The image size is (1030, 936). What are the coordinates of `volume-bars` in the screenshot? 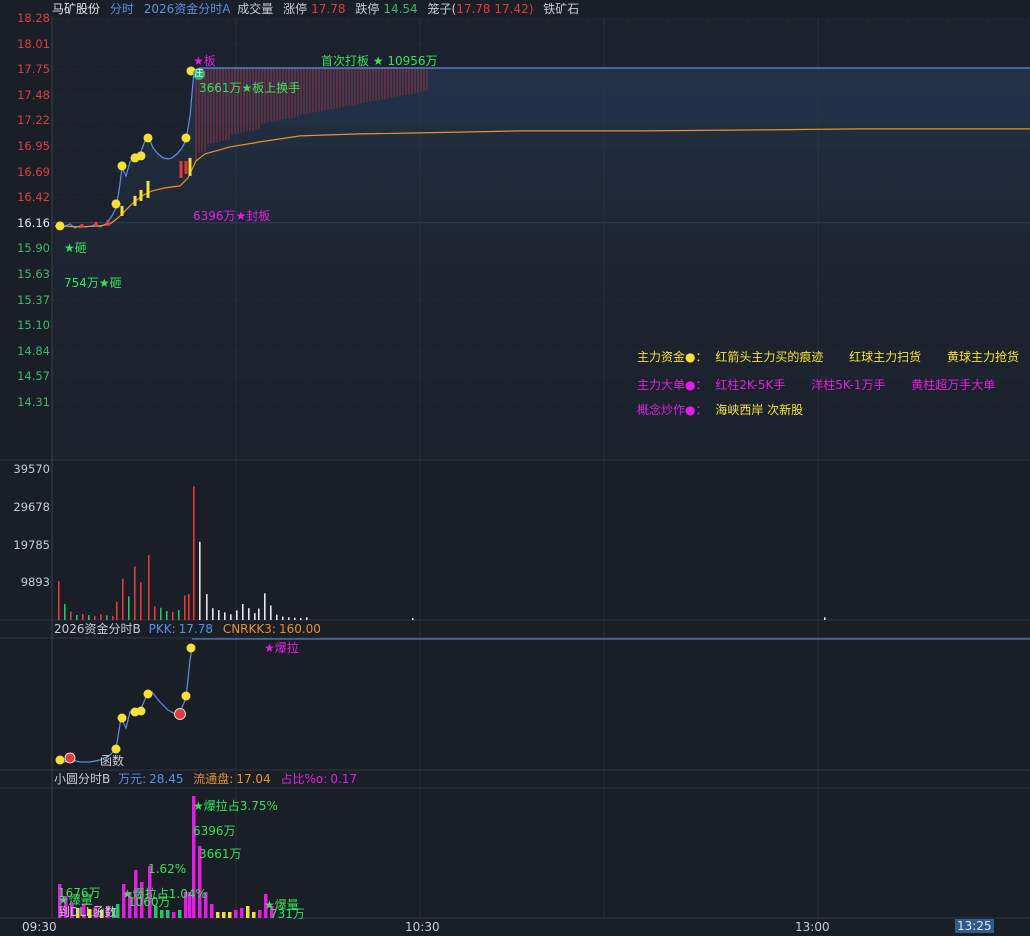 It's located at (442, 553).